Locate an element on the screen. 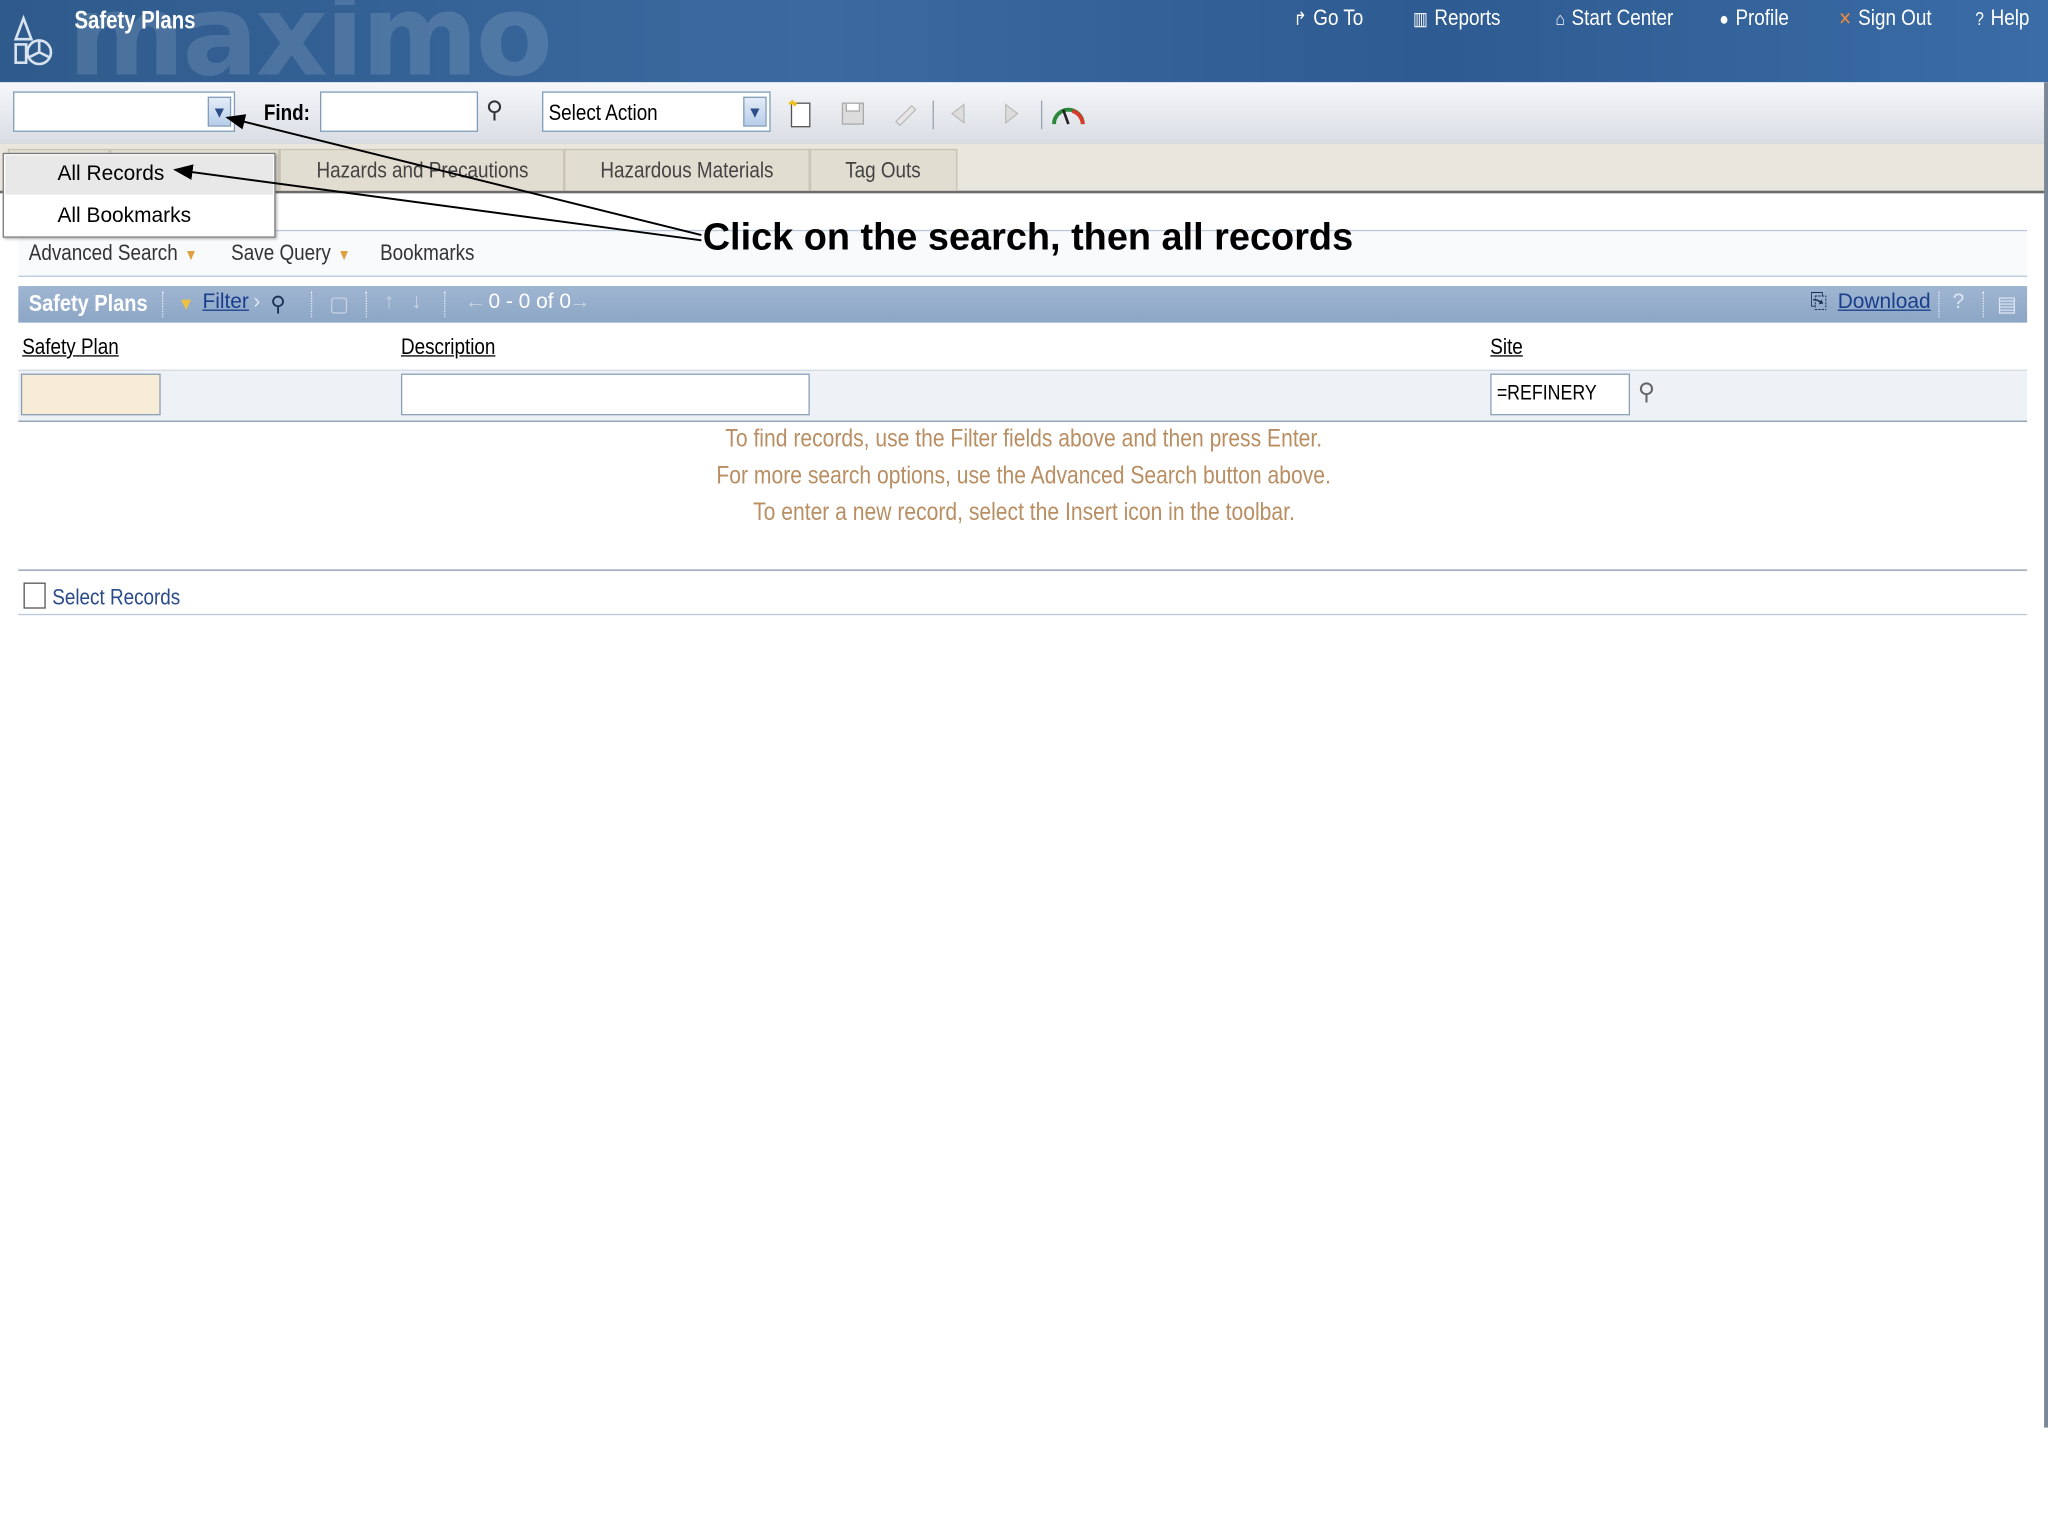 Image resolution: width=2048 pixels, height=1536 pixels. save-query-label: Save Query is located at coordinates (281, 253).